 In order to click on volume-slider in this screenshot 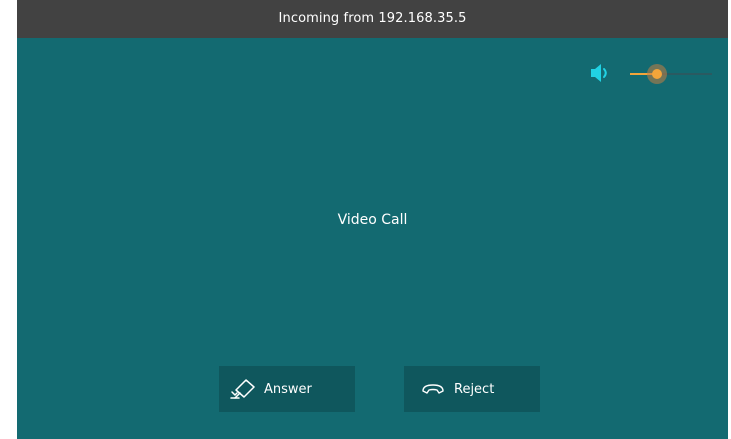, I will do `click(671, 74)`.